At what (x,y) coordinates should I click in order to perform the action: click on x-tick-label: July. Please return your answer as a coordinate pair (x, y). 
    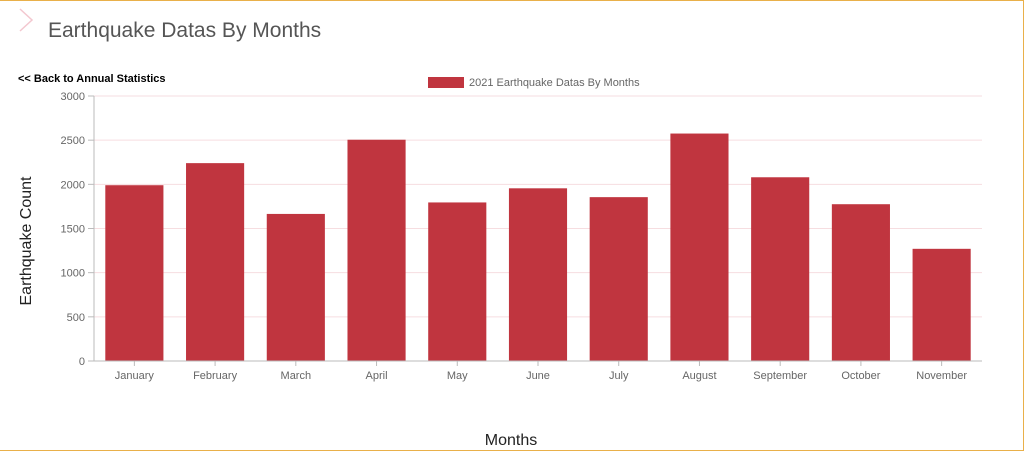
    Looking at the image, I should click on (619, 376).